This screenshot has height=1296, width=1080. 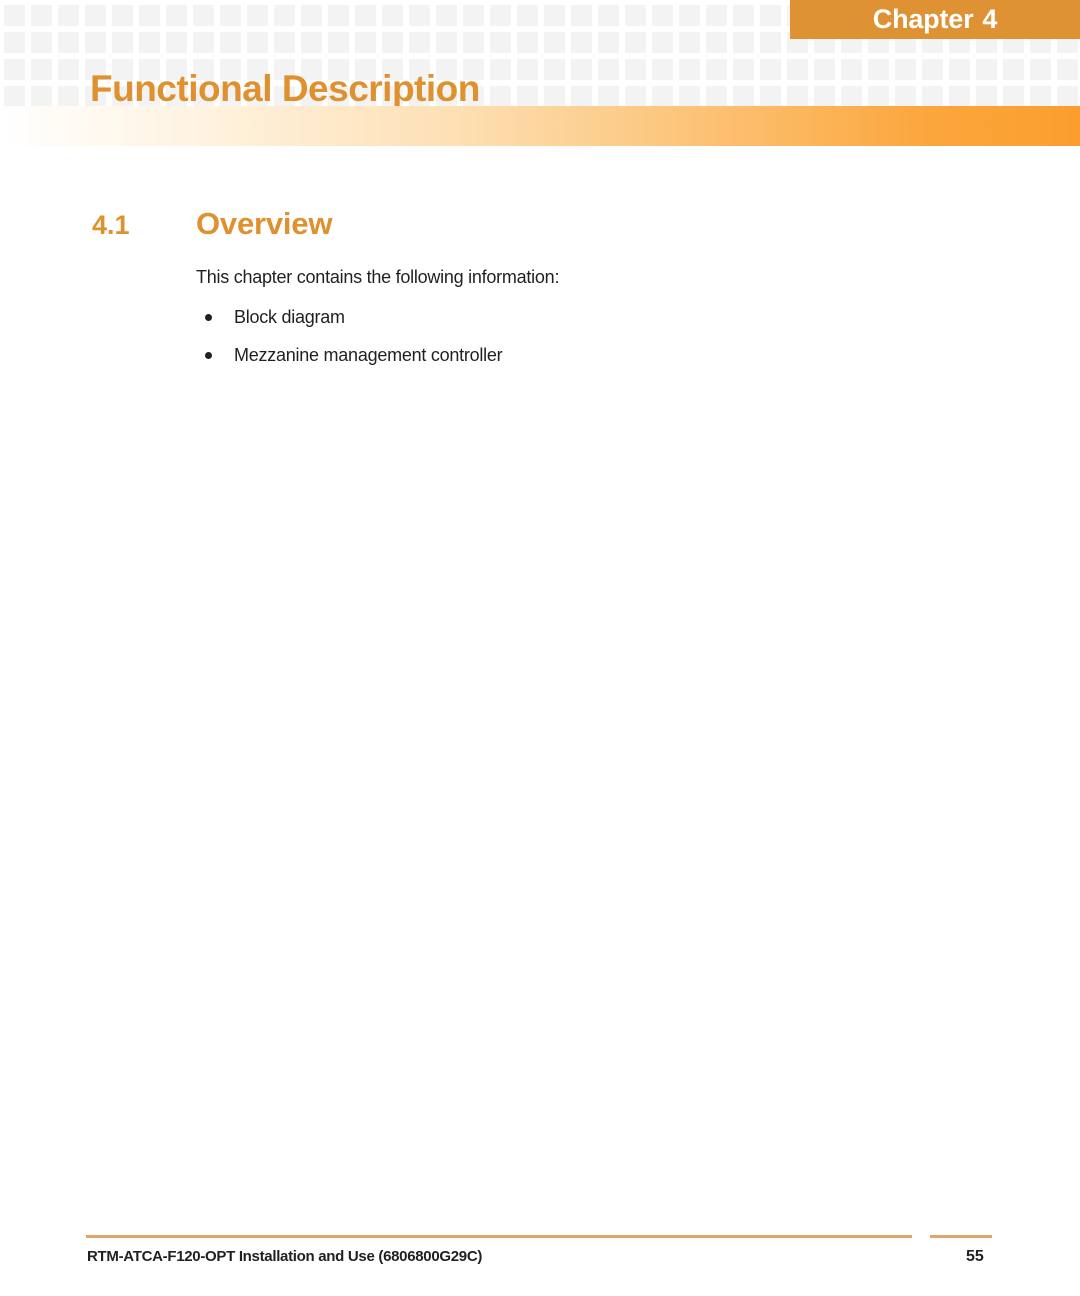 What do you see at coordinates (111, 225) in the screenshot?
I see `section-number: 4.1` at bounding box center [111, 225].